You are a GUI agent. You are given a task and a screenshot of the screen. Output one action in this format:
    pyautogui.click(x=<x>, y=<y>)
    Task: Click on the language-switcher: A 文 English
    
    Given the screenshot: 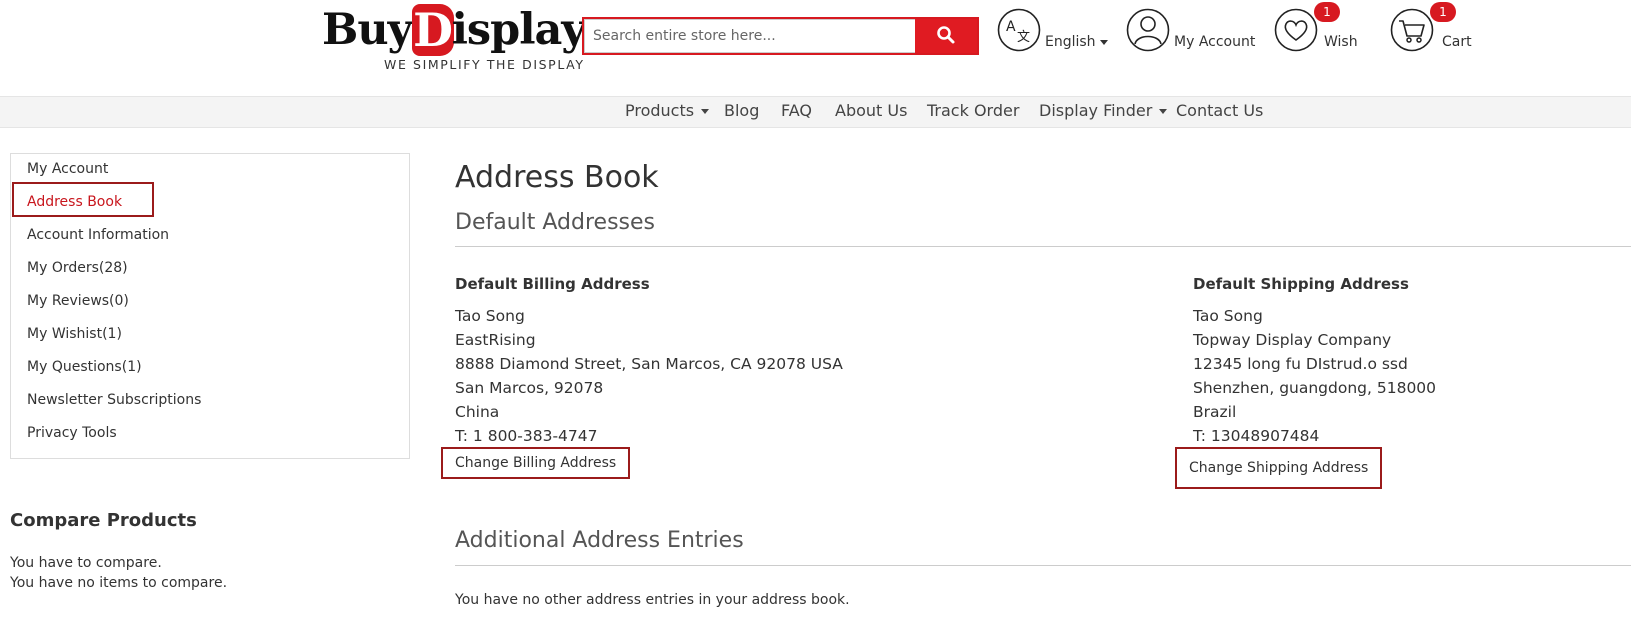 What is the action you would take?
    pyautogui.click(x=1052, y=29)
    